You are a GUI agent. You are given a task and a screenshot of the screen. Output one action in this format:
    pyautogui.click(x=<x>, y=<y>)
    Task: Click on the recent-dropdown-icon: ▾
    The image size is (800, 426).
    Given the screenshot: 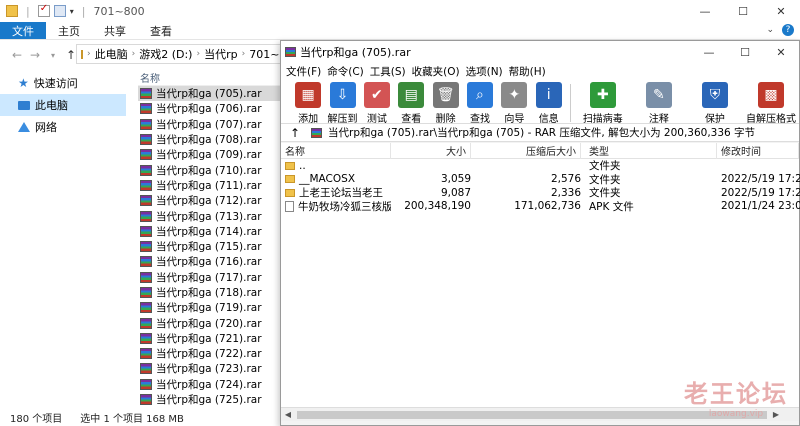 What is the action you would take?
    pyautogui.click(x=53, y=55)
    